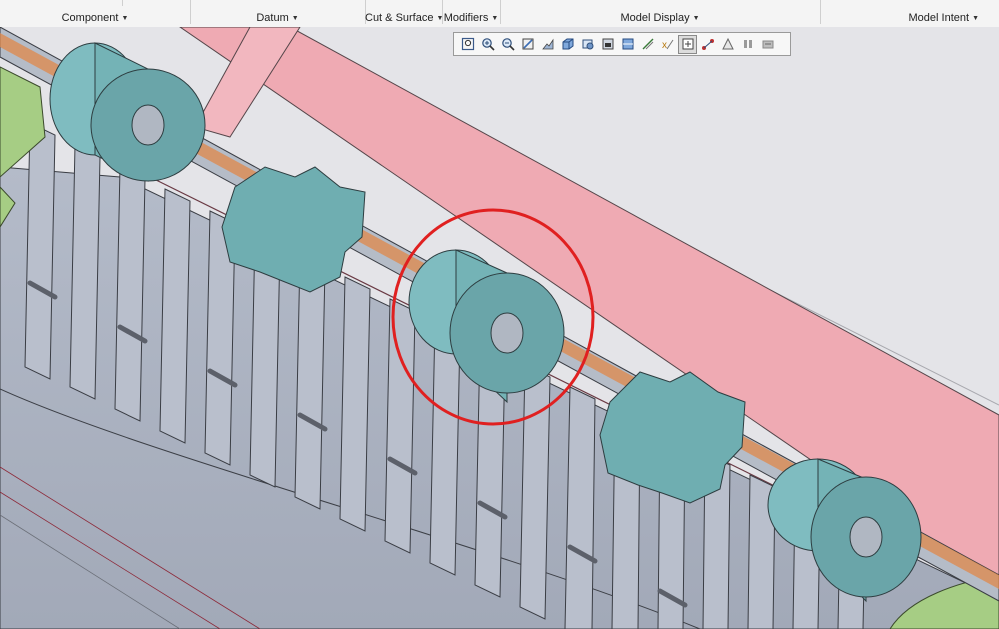 This screenshot has width=999, height=629. What do you see at coordinates (122, 3) in the screenshot?
I see `ribbon-separator` at bounding box center [122, 3].